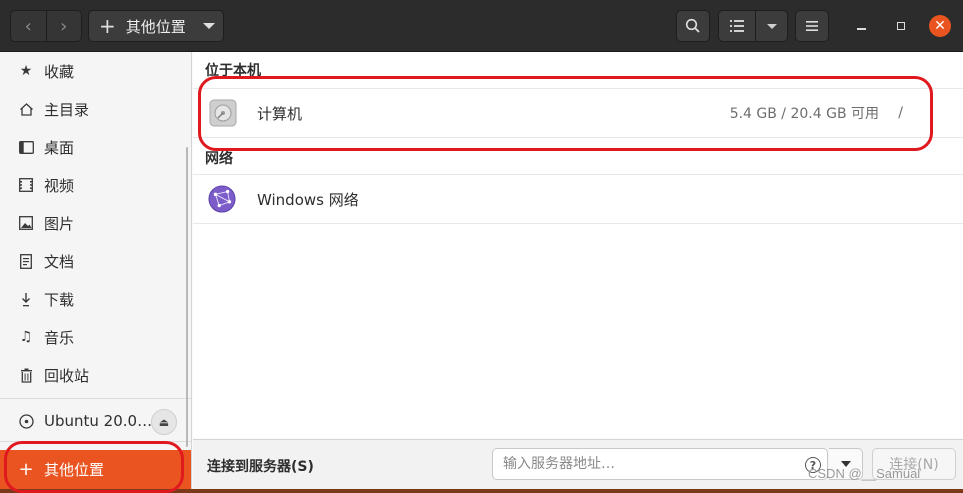 Image resolution: width=963 pixels, height=493 pixels. Describe the element at coordinates (187, 297) in the screenshot. I see `sidebar-scrollbar` at that location.